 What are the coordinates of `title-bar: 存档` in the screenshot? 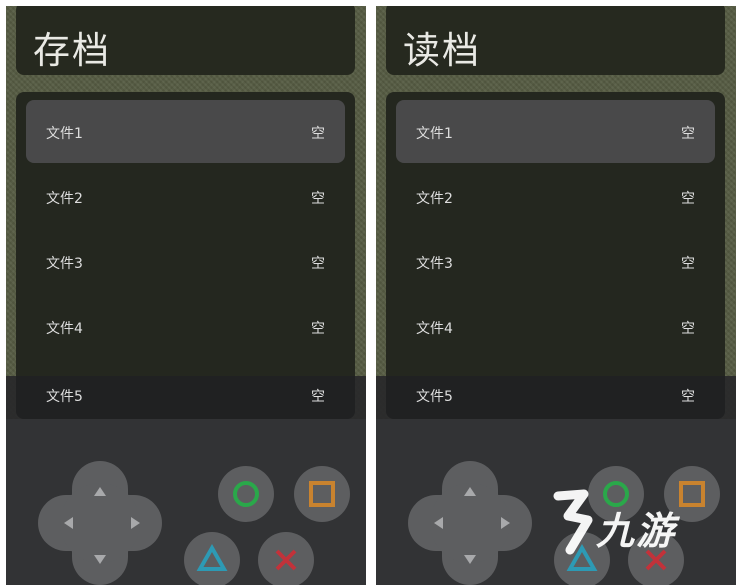 It's located at (185, 40).